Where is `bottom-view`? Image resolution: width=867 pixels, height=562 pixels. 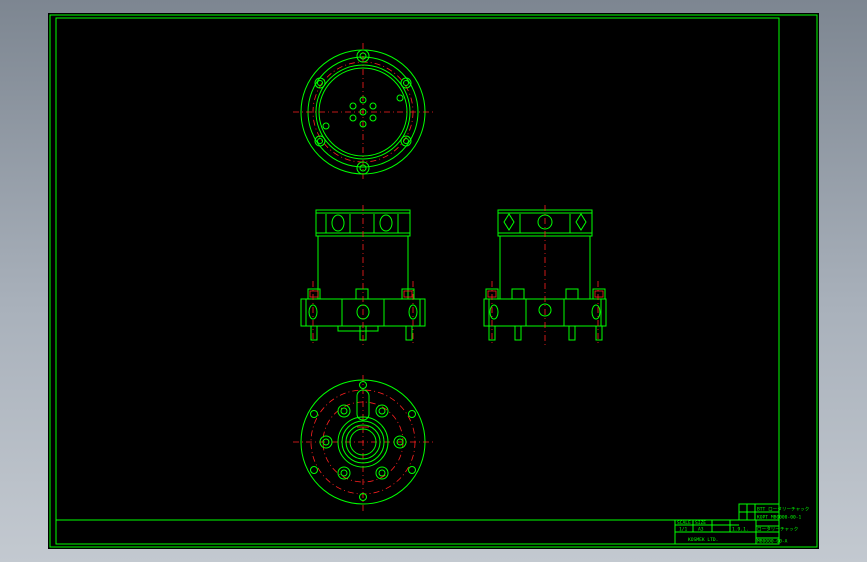 bottom-view is located at coordinates (363, 443).